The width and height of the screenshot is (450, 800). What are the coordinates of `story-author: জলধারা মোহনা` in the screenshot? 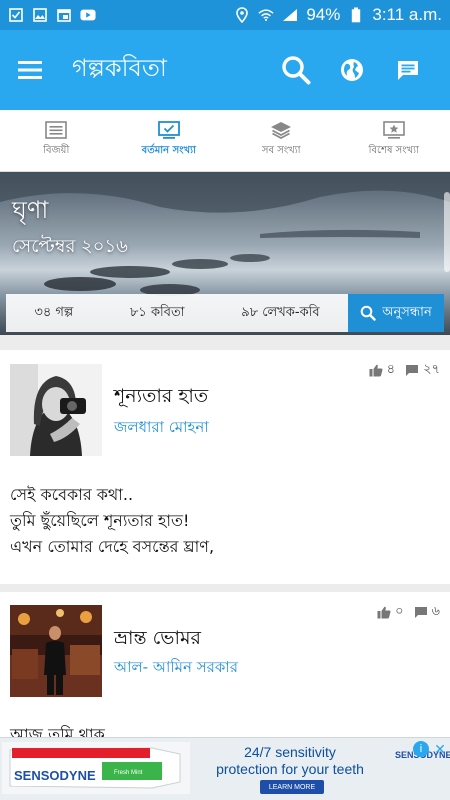 It's located at (161, 428).